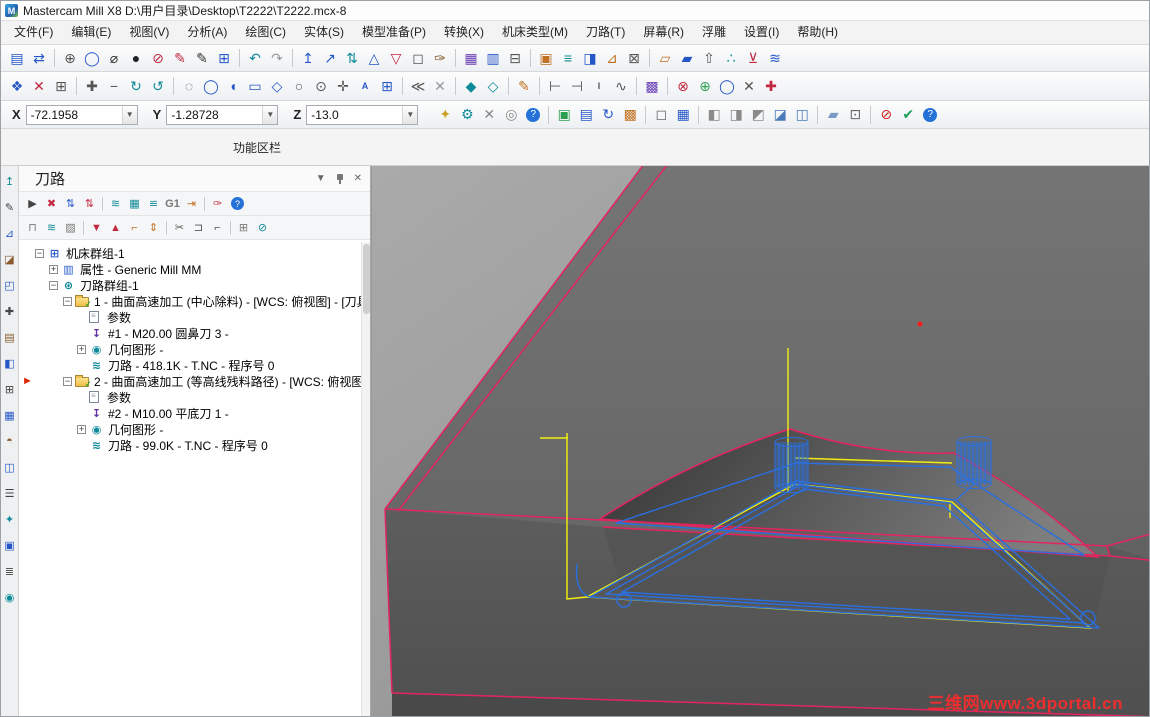 The image size is (1150, 717). Describe the element at coordinates (10, 285) in the screenshot. I see `toolbar-icon: ◰` at that location.